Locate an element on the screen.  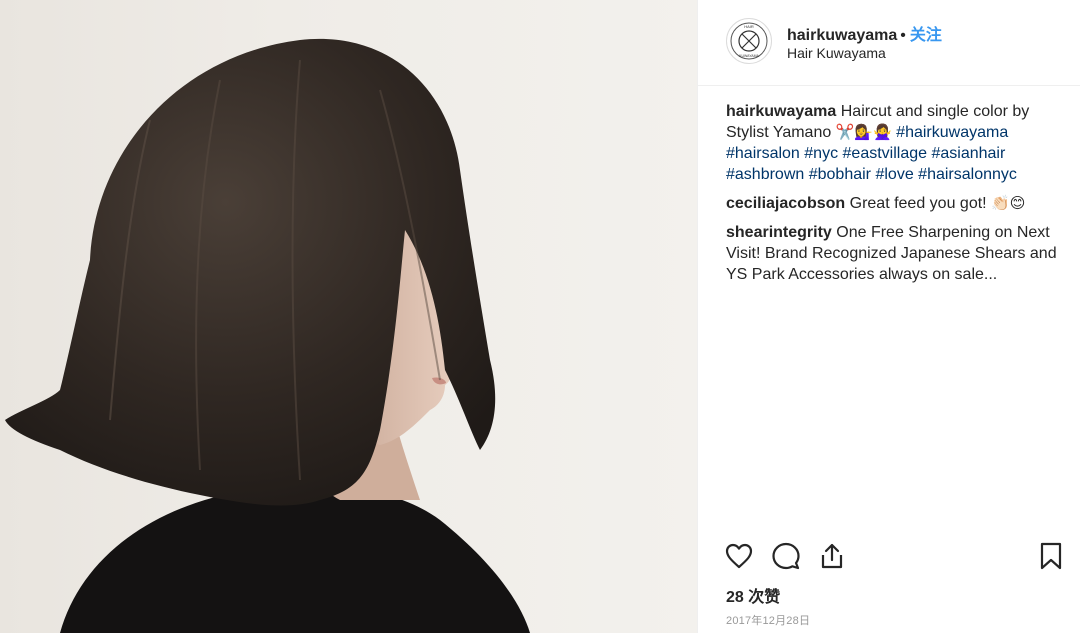
hashtag: #asianhair is located at coordinates (968, 153).